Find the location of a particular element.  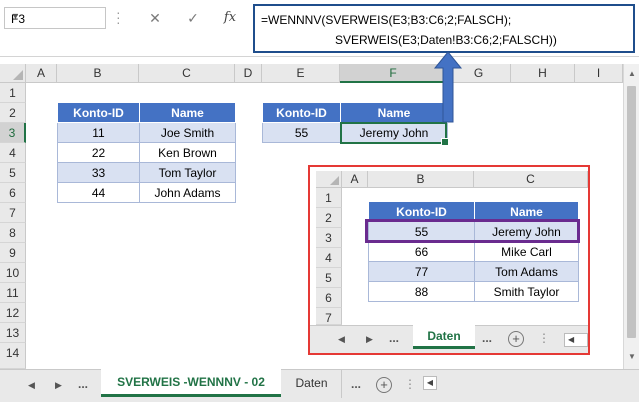

table-row: 88 Smith Taylor is located at coordinates (473, 291).